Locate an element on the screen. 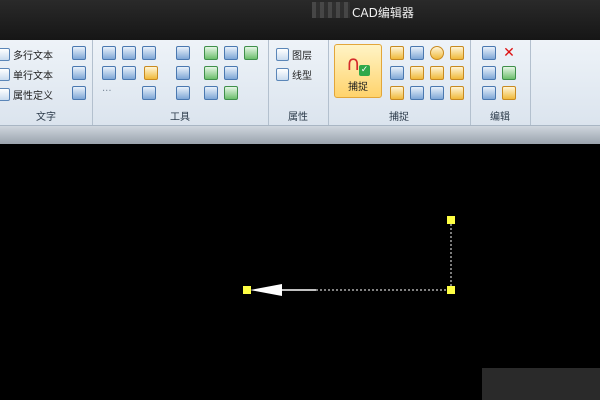  linetype-button: 线型 is located at coordinates (294, 74).